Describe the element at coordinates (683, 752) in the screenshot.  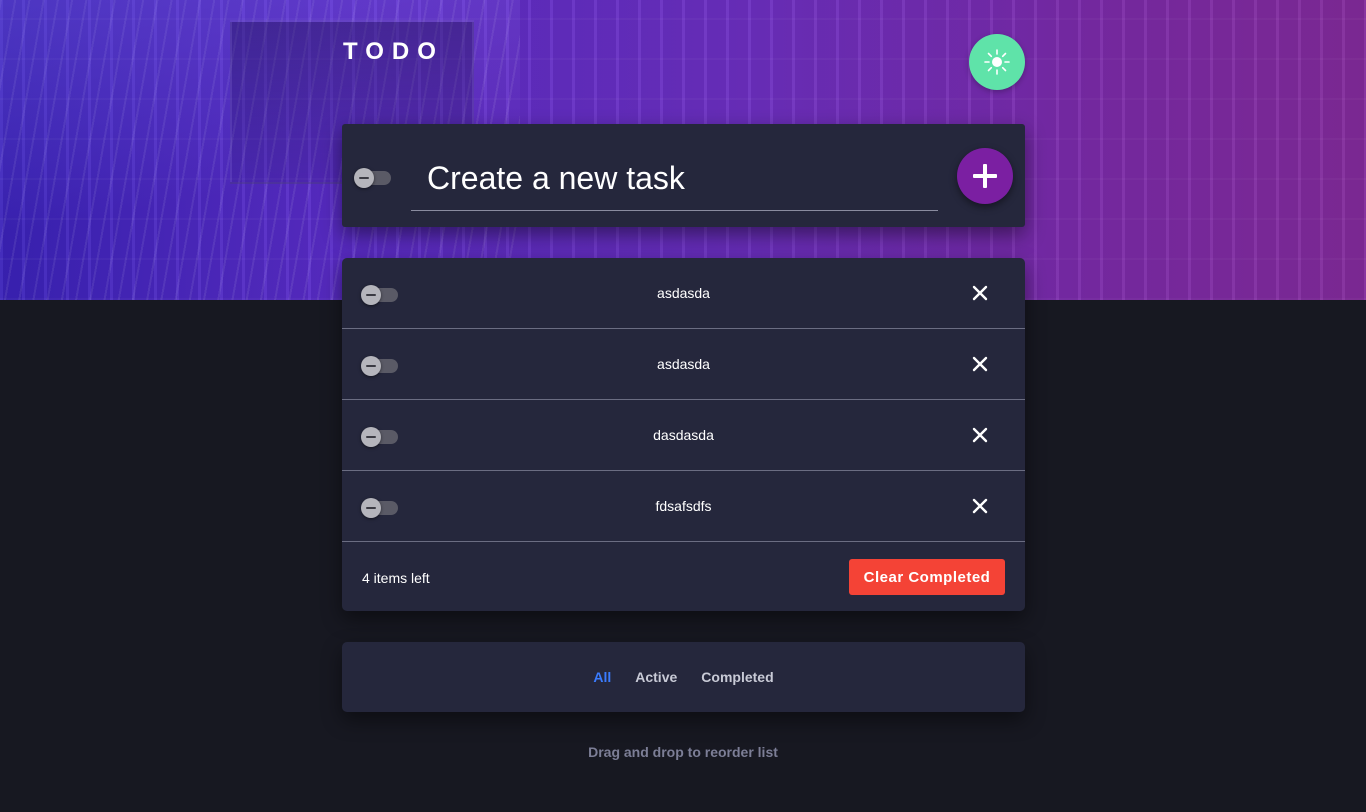
I see `drag-drop-hint: Drag and drop to reorder list` at that location.